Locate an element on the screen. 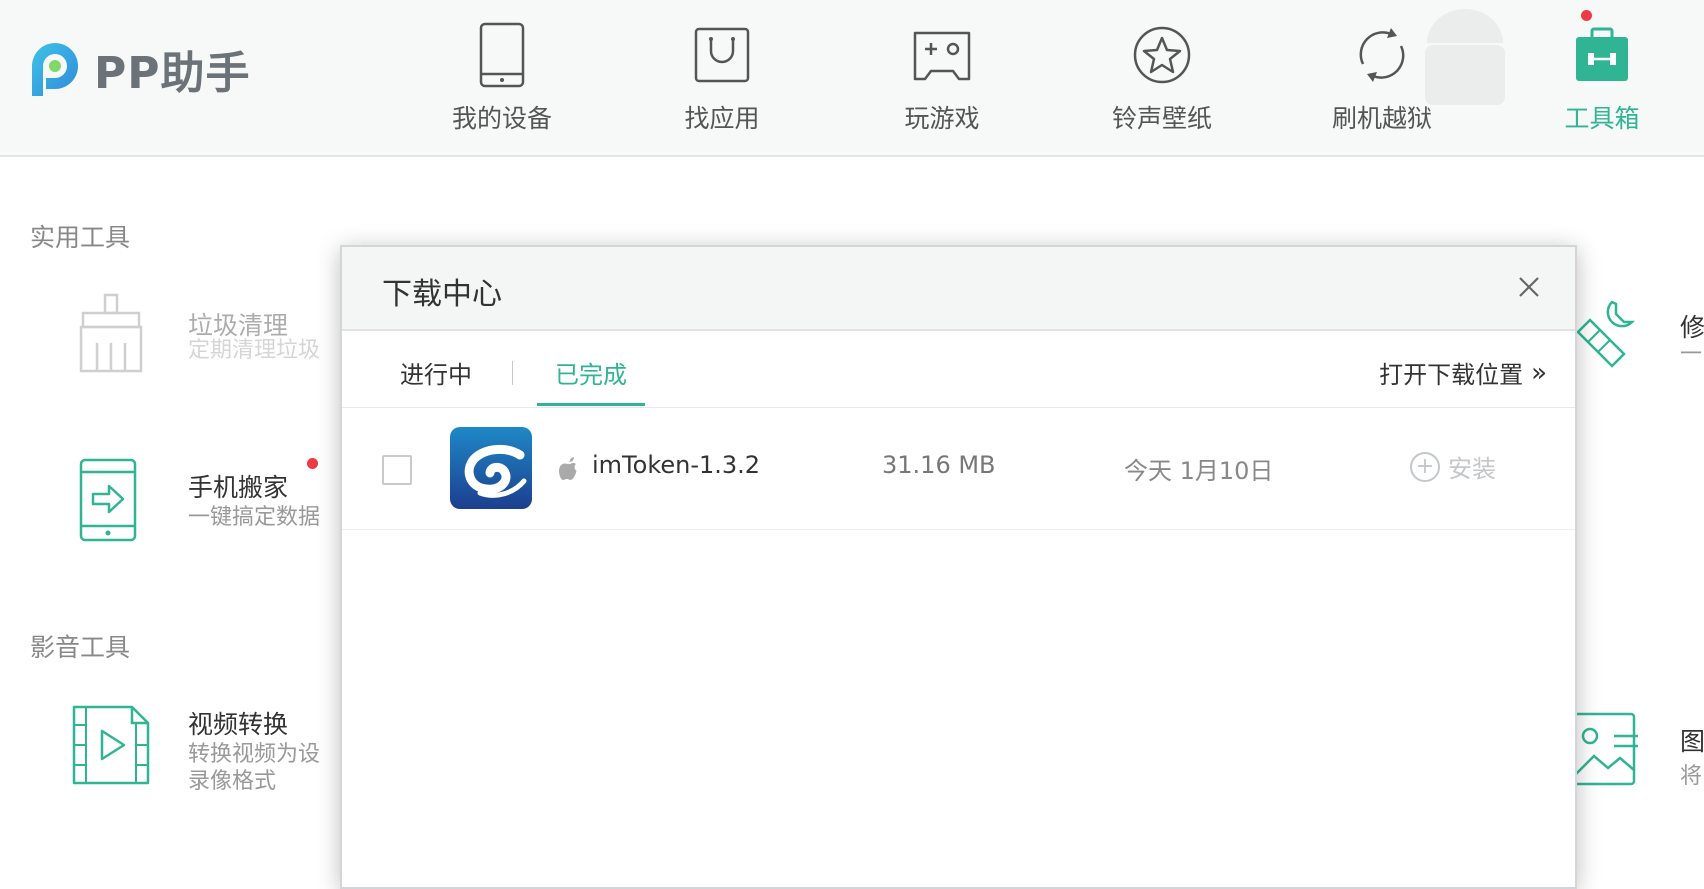  apple-icon is located at coordinates (568, 468).